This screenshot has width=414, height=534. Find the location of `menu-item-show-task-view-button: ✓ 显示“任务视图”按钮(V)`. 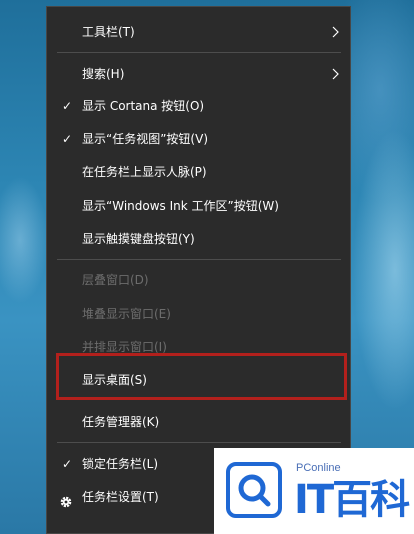

menu-item-show-task-view-button: ✓ 显示“任务视图”按钮(V) is located at coordinates (198, 139).